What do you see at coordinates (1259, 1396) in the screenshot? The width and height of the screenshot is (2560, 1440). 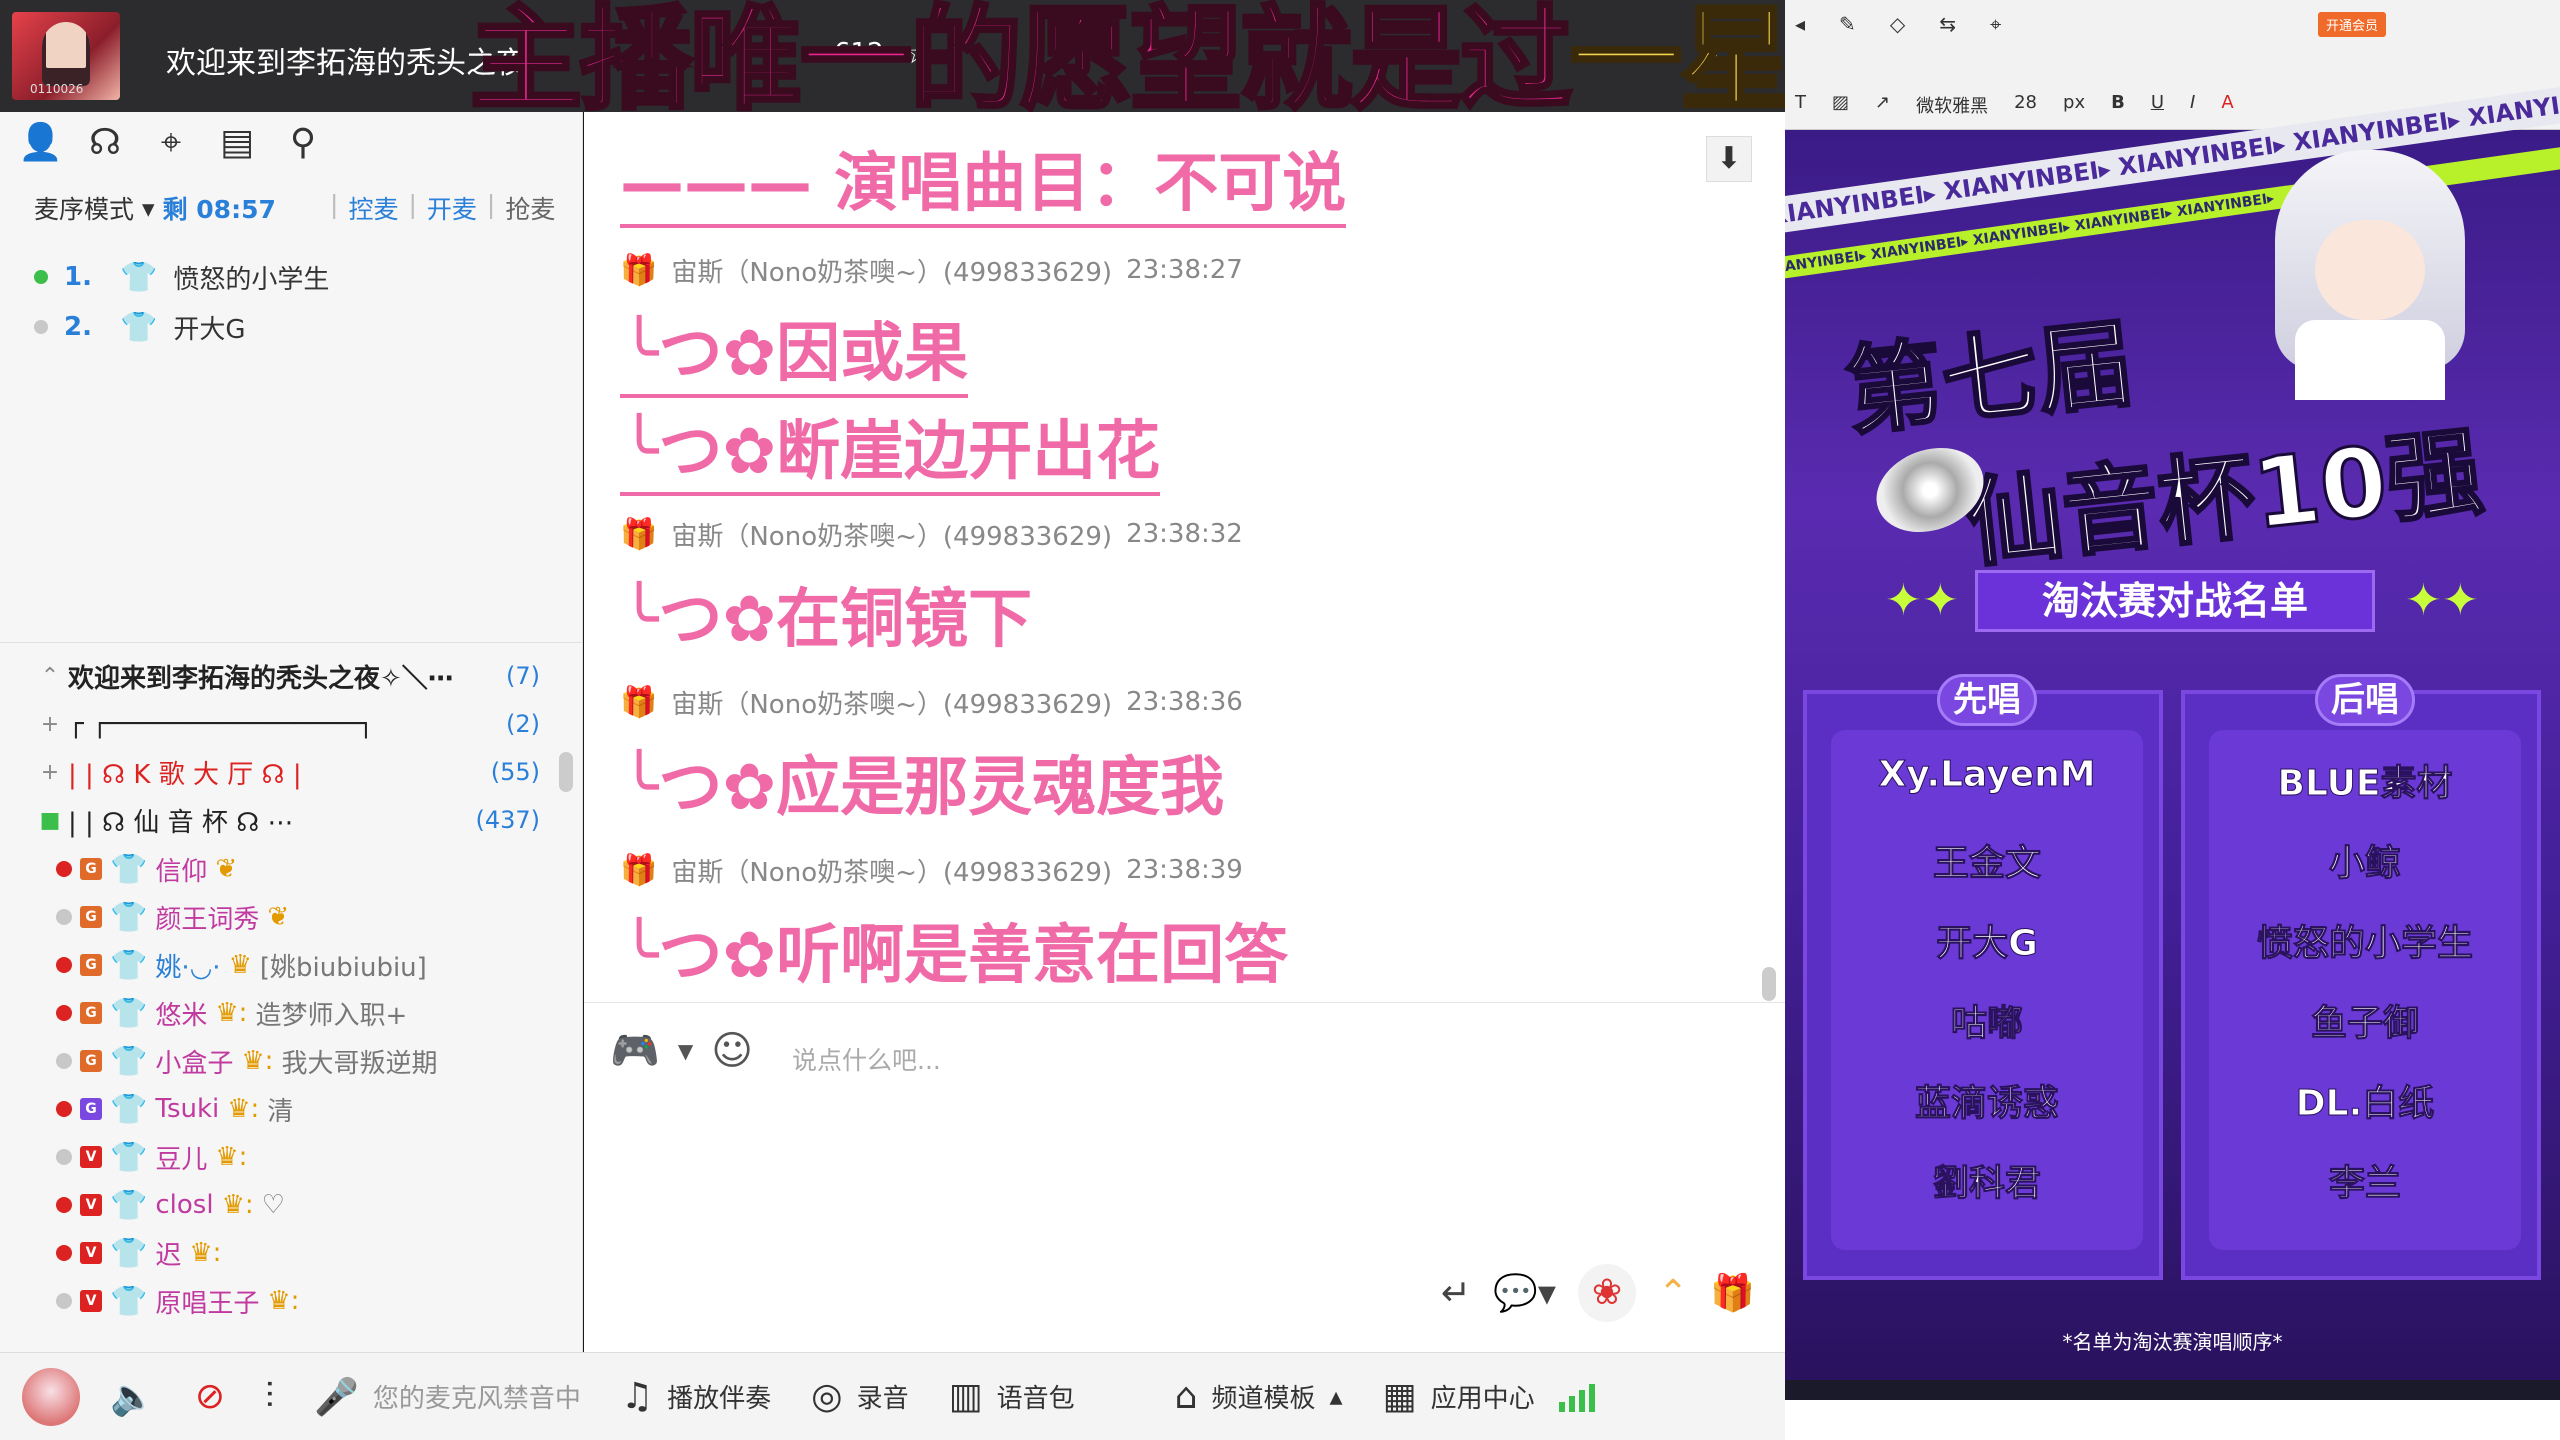 I see `channel-template-button: ⌂ 频道模板 ▴` at bounding box center [1259, 1396].